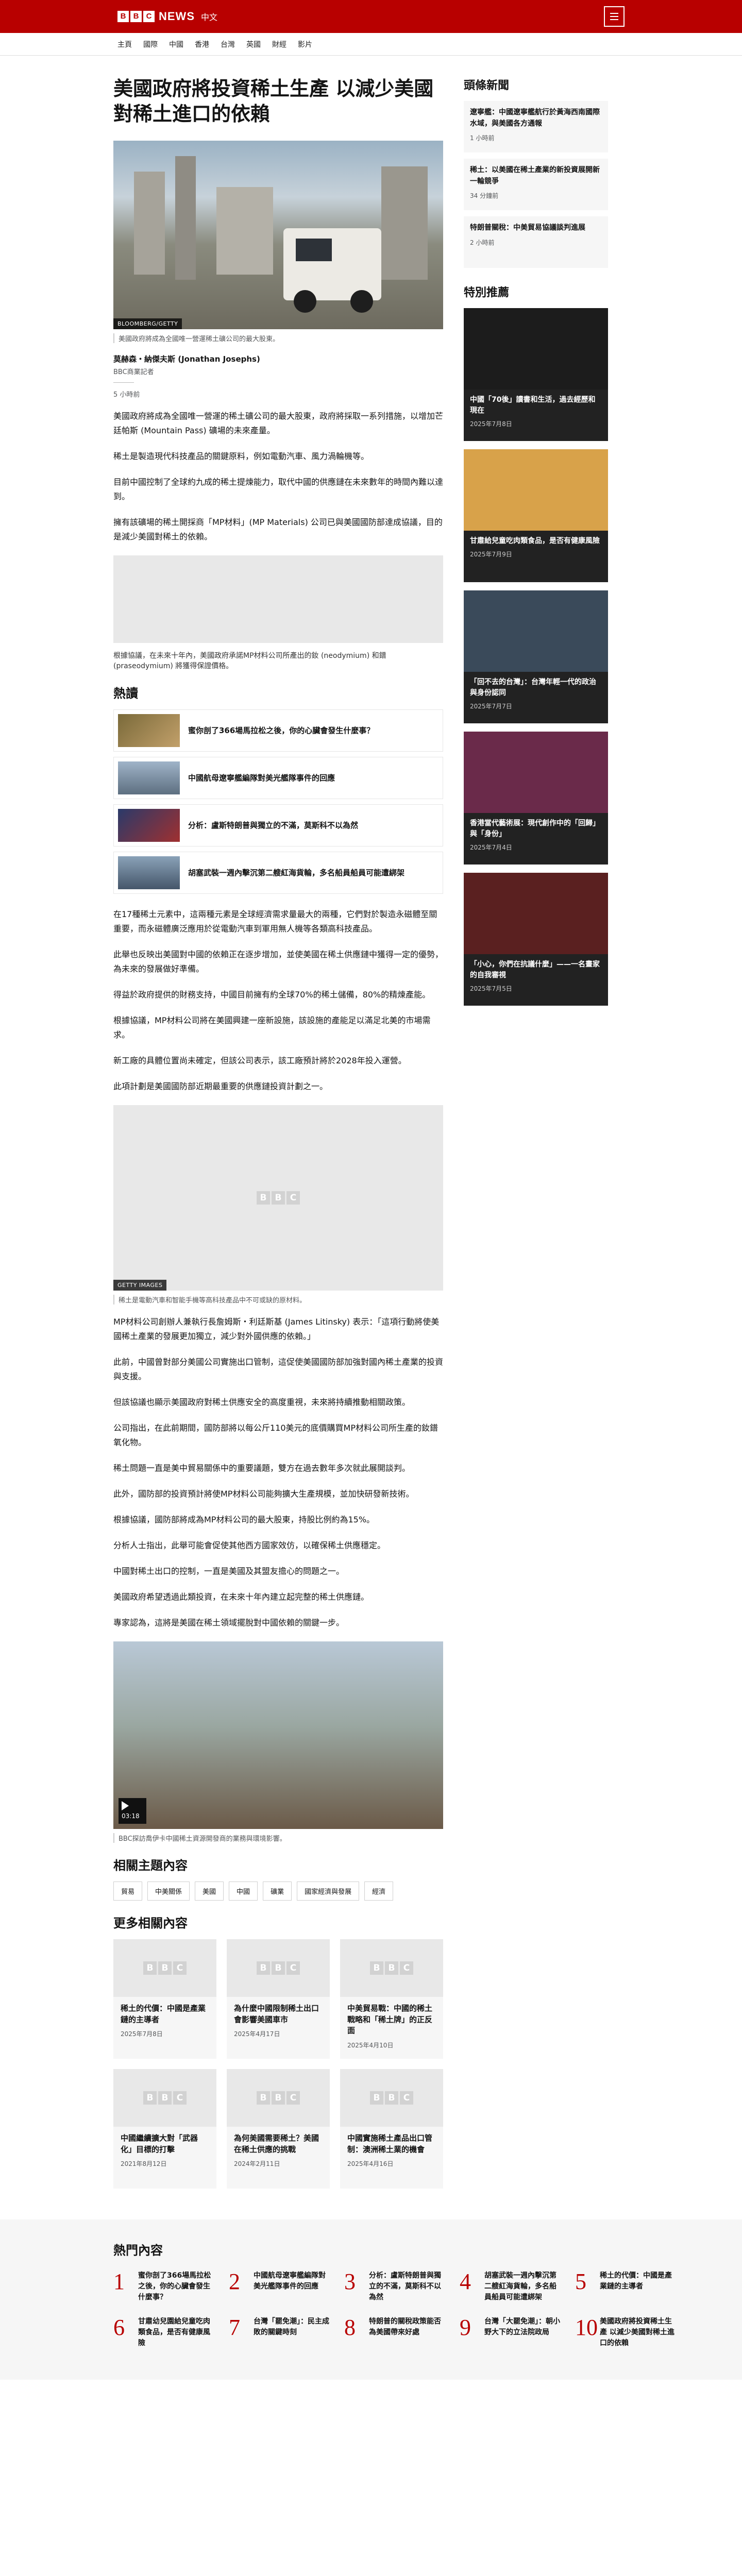 The width and height of the screenshot is (742, 2576). What do you see at coordinates (176, 44) in the screenshot?
I see `nav-item-china: 中國` at bounding box center [176, 44].